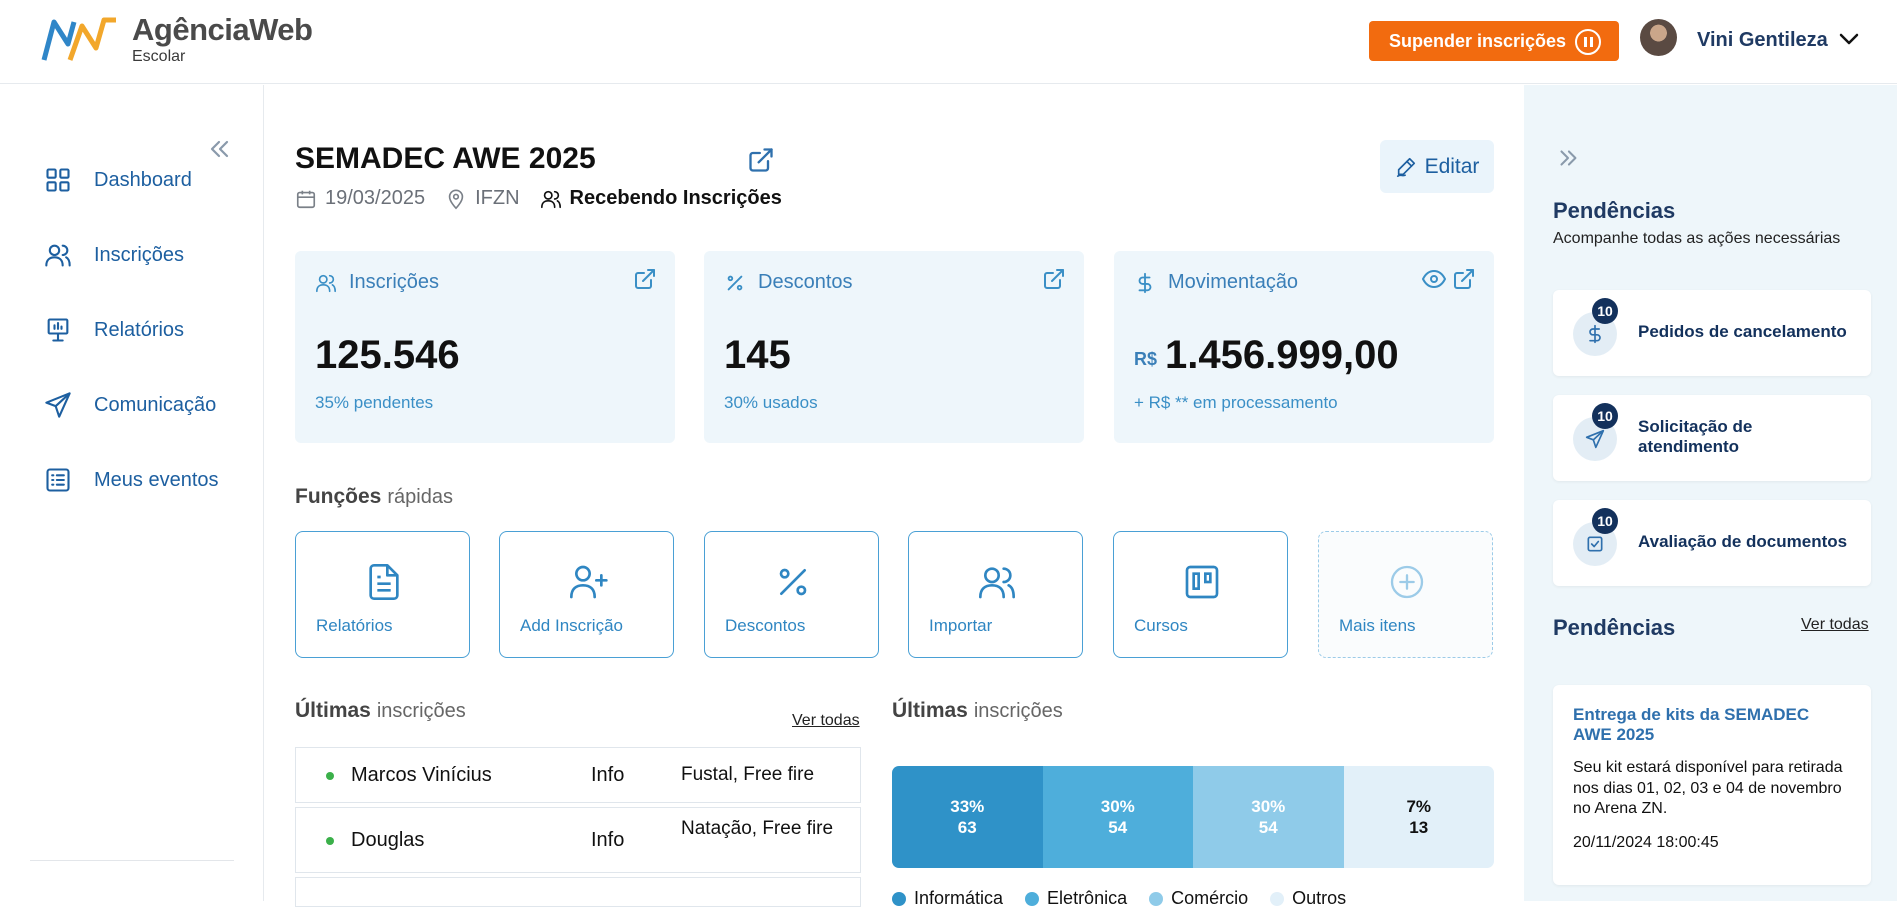 This screenshot has width=1897, height=909. I want to click on legend-label: Eletrônica, so click(1087, 898).